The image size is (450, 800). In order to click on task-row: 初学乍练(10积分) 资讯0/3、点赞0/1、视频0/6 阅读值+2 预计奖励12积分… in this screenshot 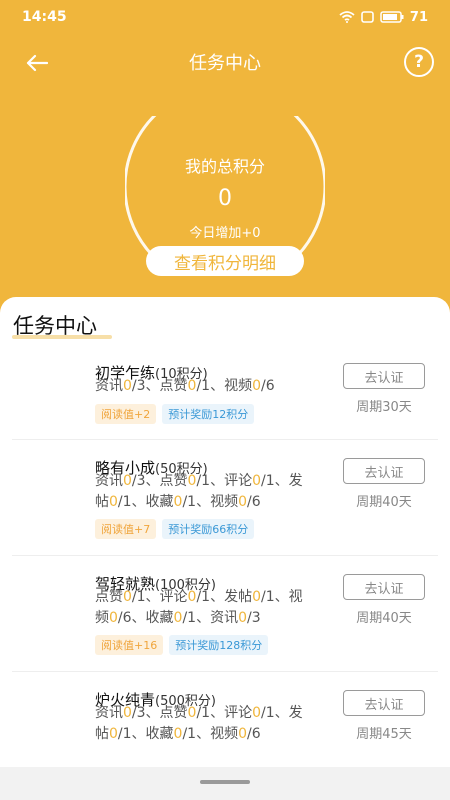, I will do `click(225, 409)`.